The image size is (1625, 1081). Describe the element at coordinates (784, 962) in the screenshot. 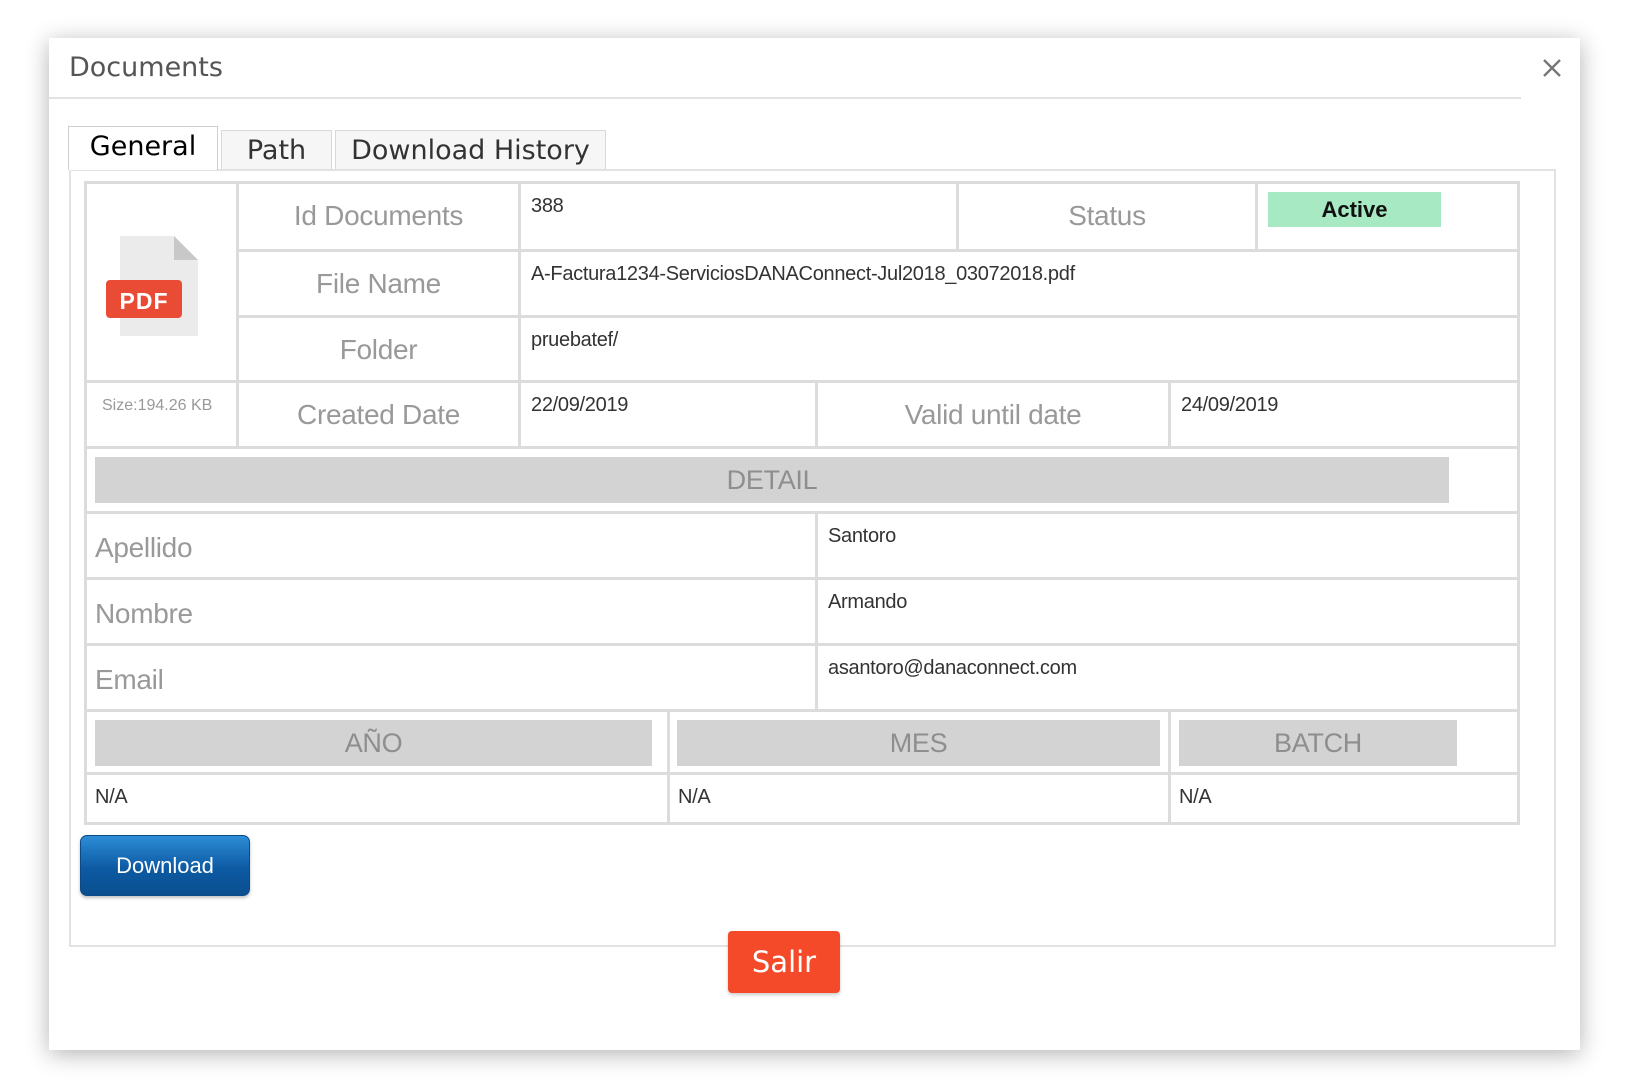

I see `exit-button: Salir` at that location.